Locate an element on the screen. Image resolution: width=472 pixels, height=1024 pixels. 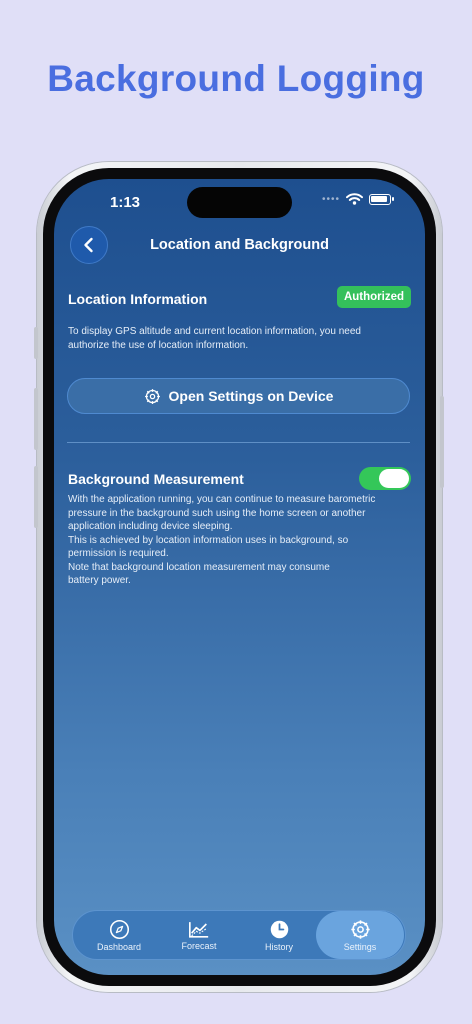
chart-icon is located at coordinates (199, 929).